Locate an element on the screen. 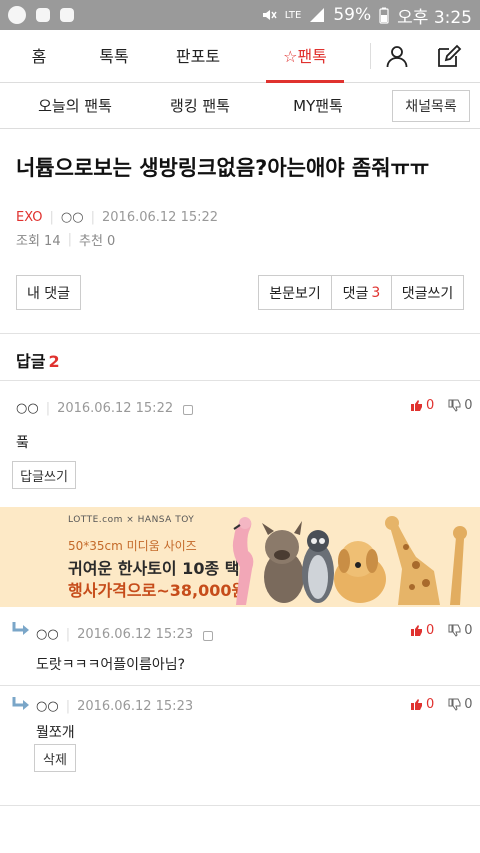 The width and height of the screenshot is (480, 853). carrier-icon is located at coordinates (17, 15).